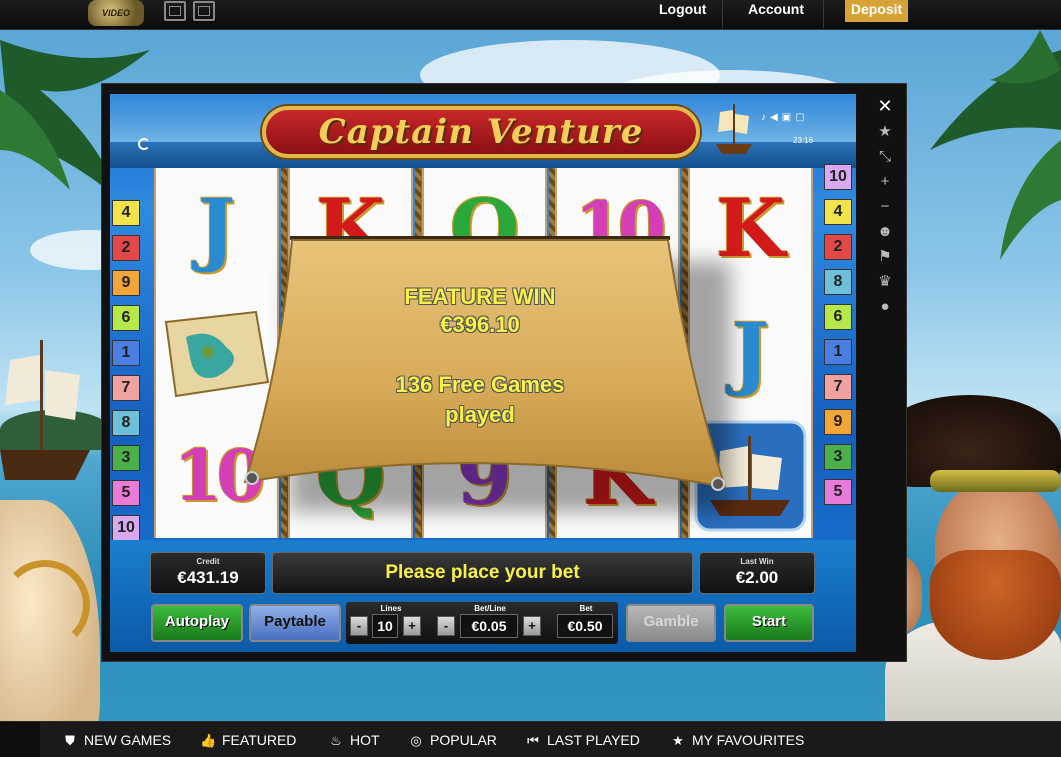 This screenshot has width=1061, height=757. Describe the element at coordinates (116, 22) in the screenshot. I see `site-logo: VIDEO SLOTS` at that location.